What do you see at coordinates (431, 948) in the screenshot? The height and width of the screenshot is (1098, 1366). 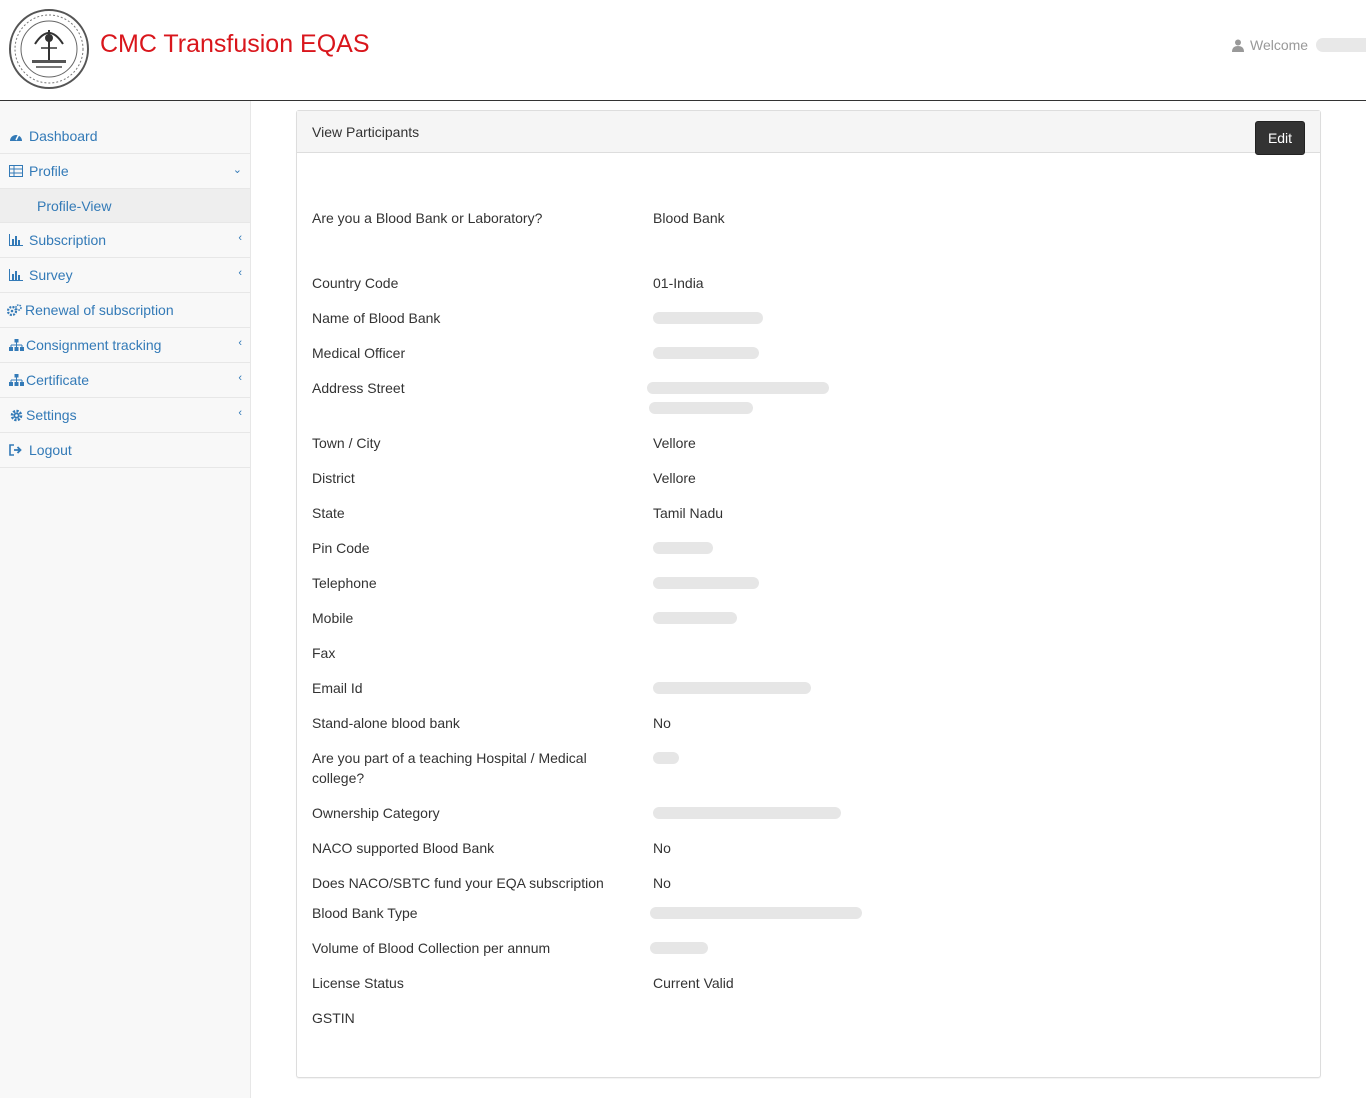 I see `field-label: Volume of Blood Collection per annum` at bounding box center [431, 948].